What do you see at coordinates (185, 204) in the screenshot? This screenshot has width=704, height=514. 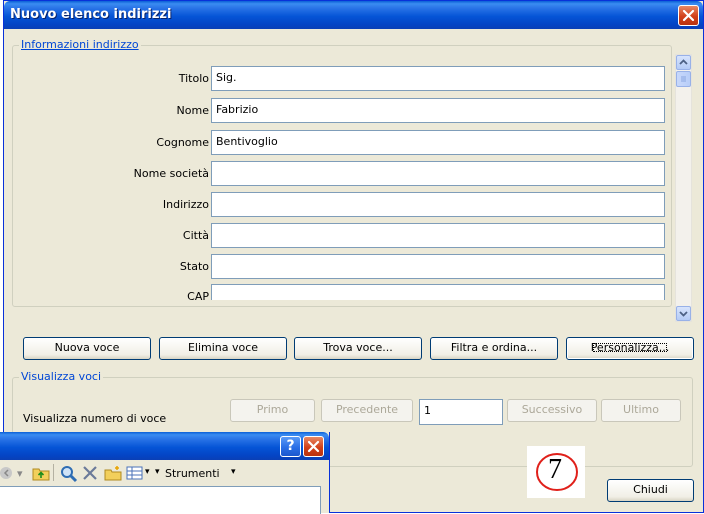 I see `field-label-indirizzo: Indirizzo` at bounding box center [185, 204].